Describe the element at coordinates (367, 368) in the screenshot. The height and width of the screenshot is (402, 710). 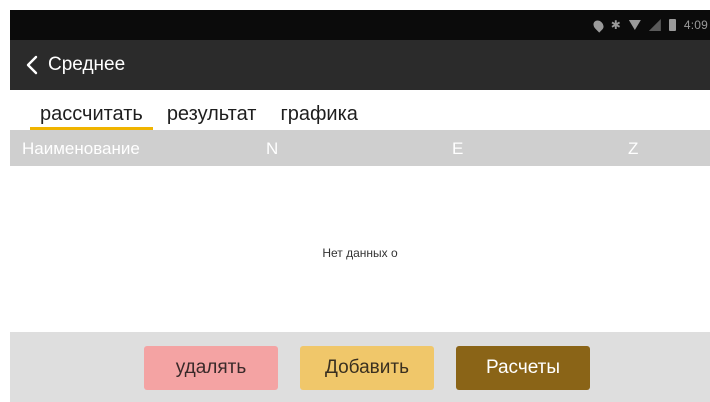
I see `add-button: Добавить` at that location.